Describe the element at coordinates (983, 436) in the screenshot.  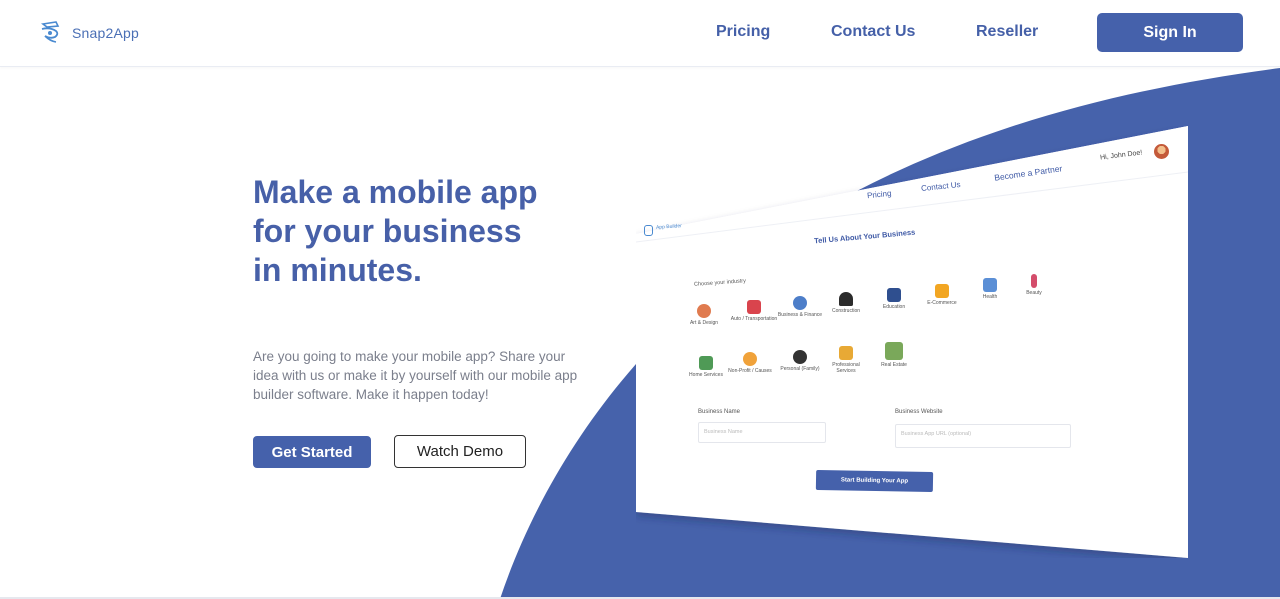
I see `business-website-input: Business App URL (optional)` at that location.